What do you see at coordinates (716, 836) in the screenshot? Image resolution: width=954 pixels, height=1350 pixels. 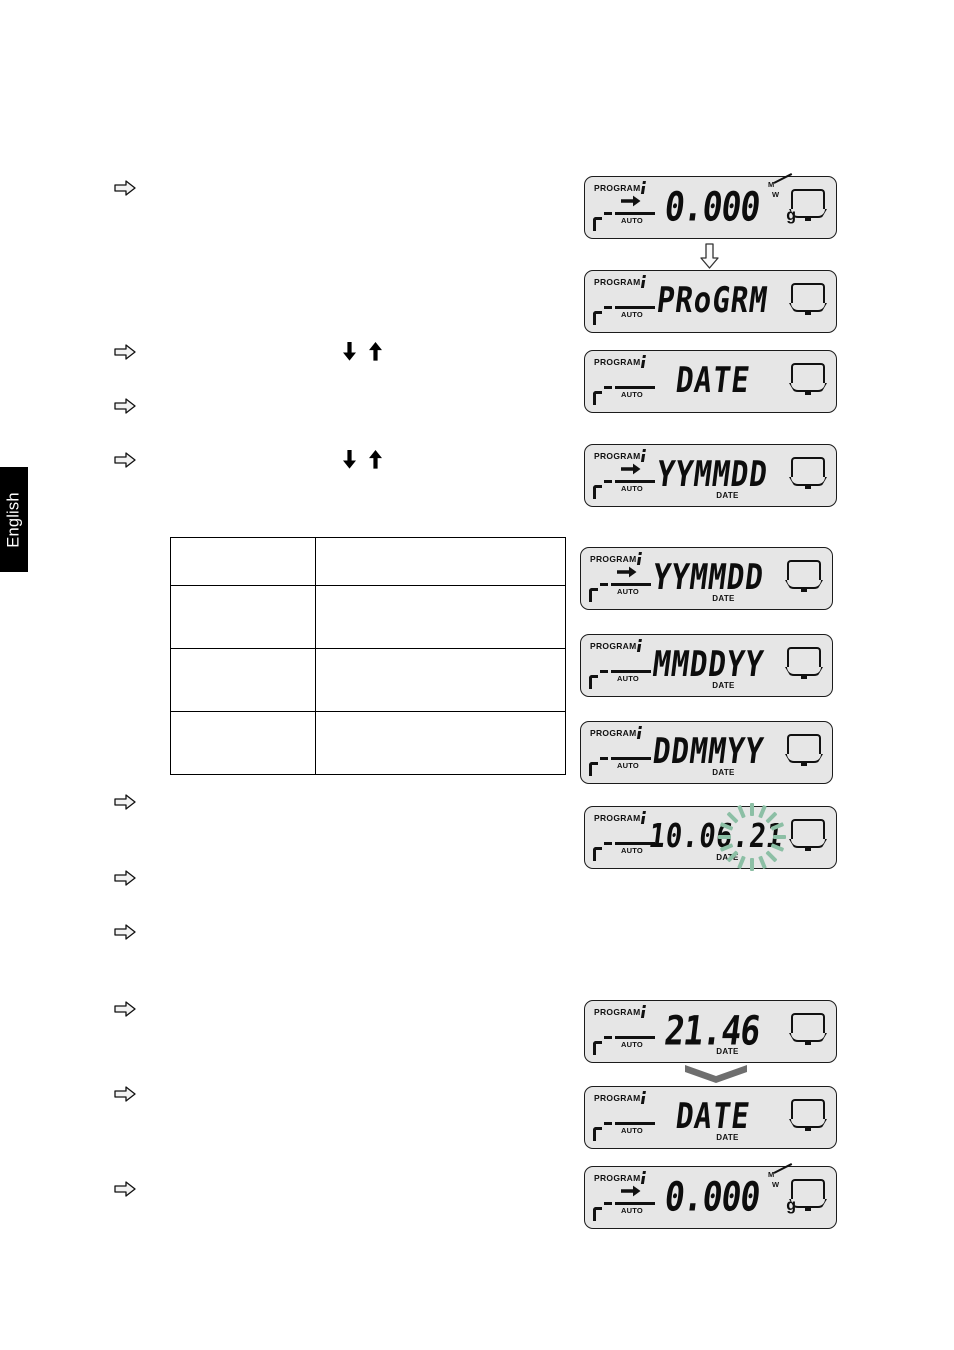 I see `lcd-readout: 10.06.21` at bounding box center [716, 836].